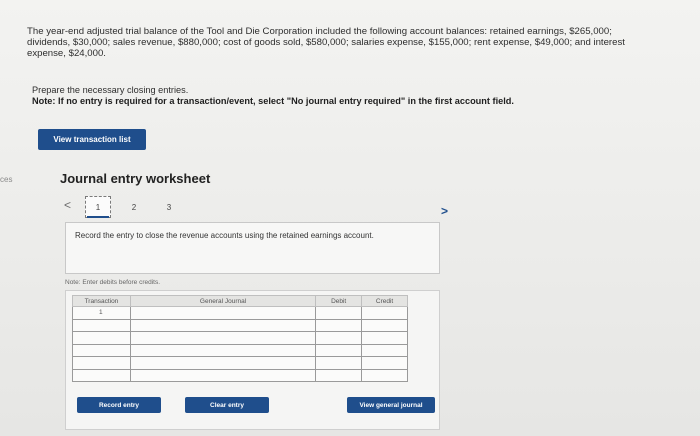 Image resolution: width=700 pixels, height=436 pixels. I want to click on view-transaction-list-button: View transaction list, so click(92, 139).